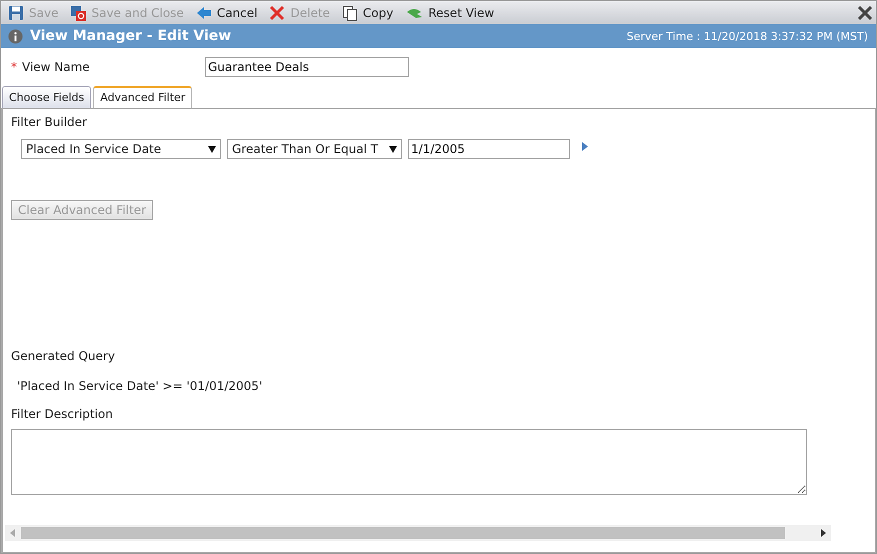 This screenshot has height=554, width=877. Describe the element at coordinates (747, 36) in the screenshot. I see `server-time: Server Time : 11/20/2018 3:37:32 PM (MST)` at that location.